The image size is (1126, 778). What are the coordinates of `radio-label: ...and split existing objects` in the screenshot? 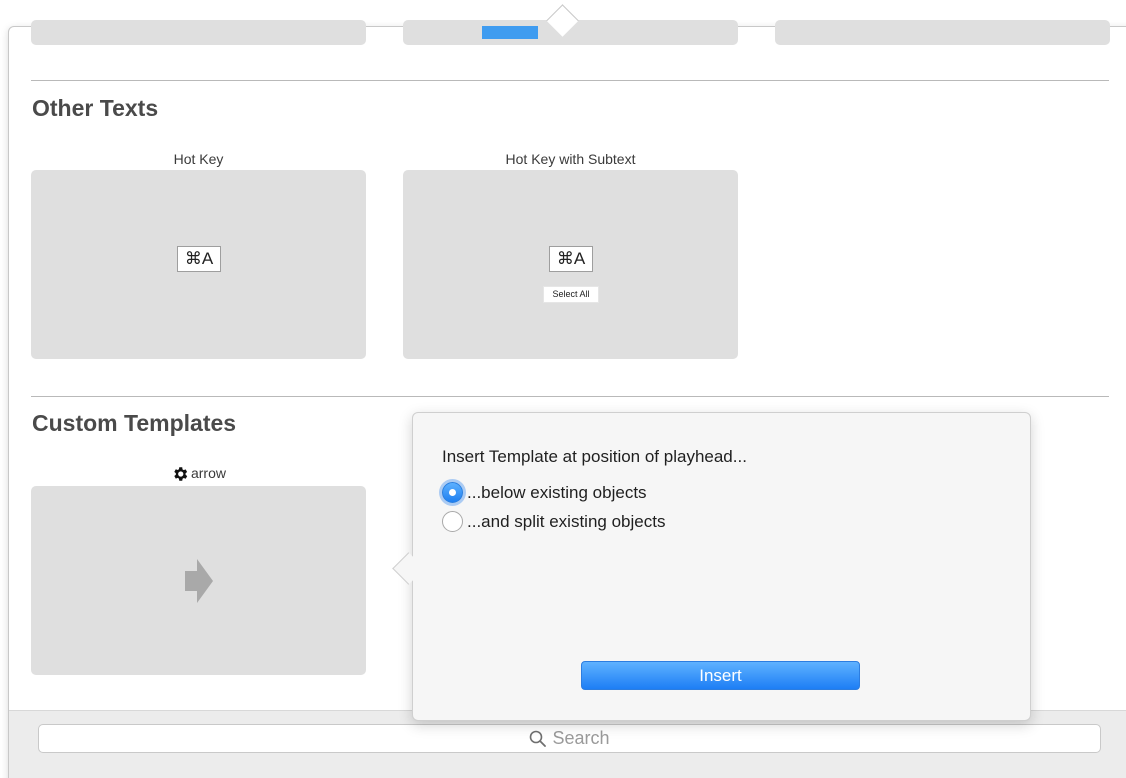 It's located at (566, 521).